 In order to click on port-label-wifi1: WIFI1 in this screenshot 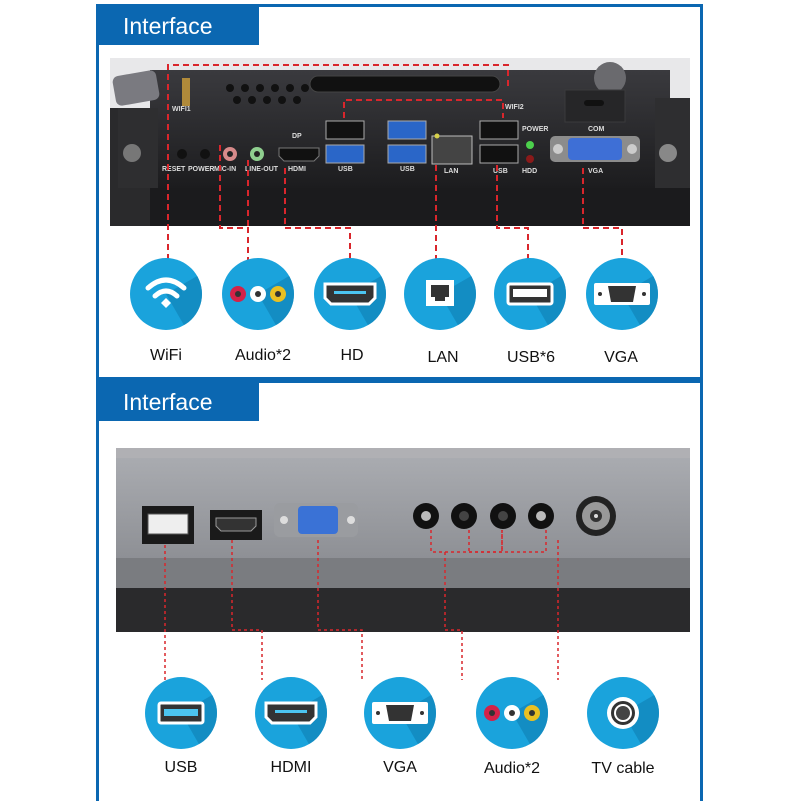, I will do `click(181, 109)`.